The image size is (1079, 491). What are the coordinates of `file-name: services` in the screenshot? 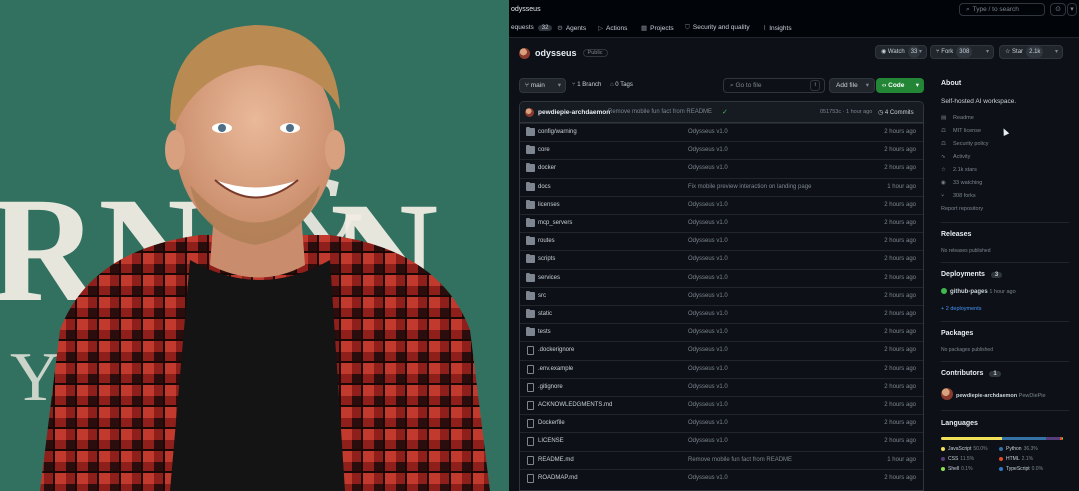 It's located at (549, 278).